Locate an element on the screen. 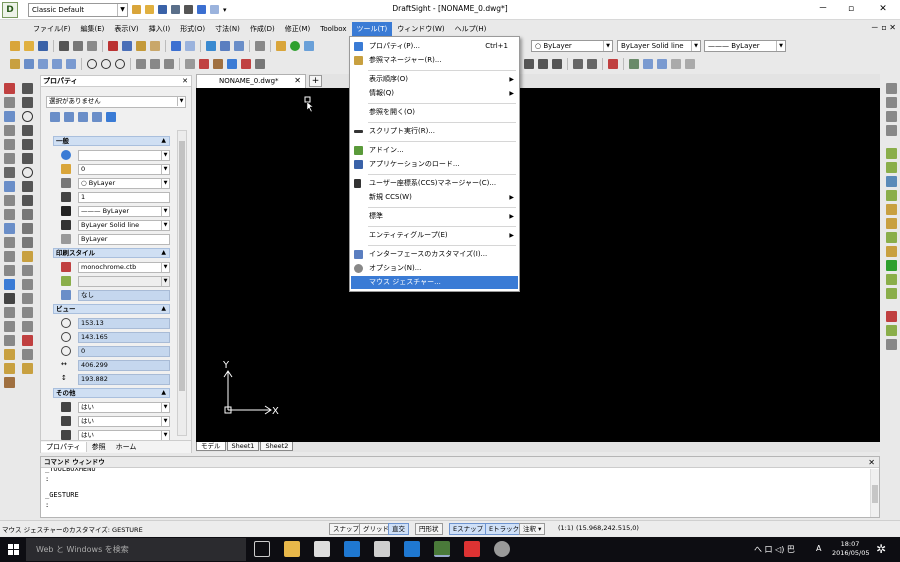 Image resolution: width=900 pixels, height=562 pixels. layer-field: 0 ▼ is located at coordinates (124, 169).